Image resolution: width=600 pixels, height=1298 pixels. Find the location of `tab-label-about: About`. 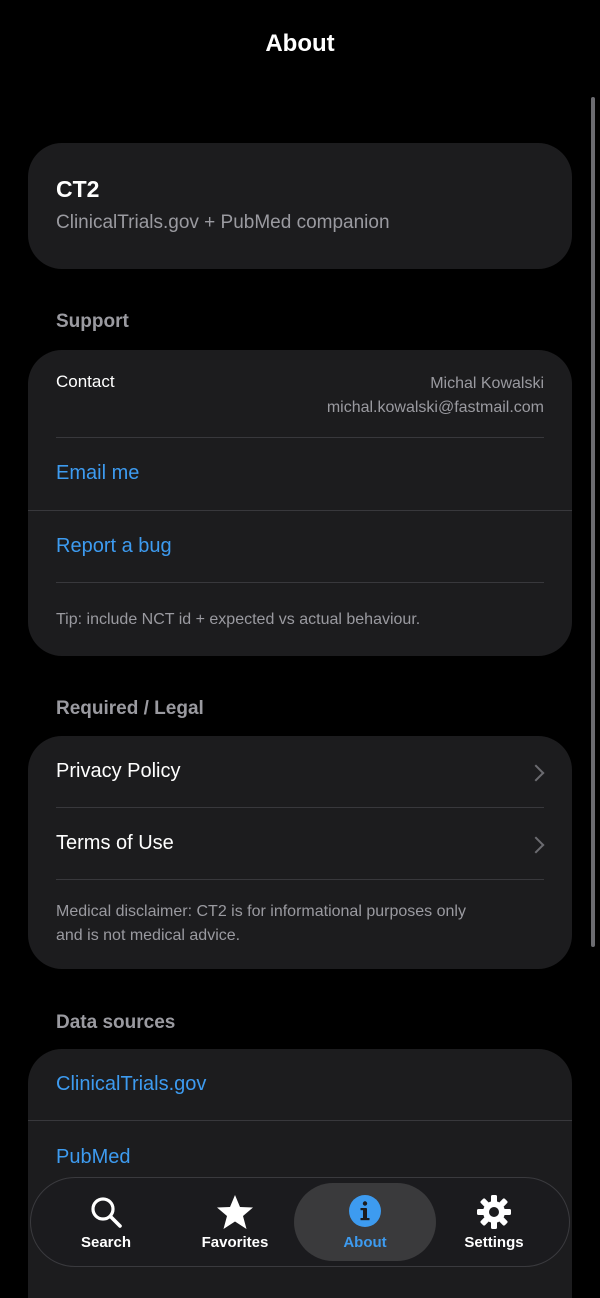

tab-label-about: About is located at coordinates (365, 1242).